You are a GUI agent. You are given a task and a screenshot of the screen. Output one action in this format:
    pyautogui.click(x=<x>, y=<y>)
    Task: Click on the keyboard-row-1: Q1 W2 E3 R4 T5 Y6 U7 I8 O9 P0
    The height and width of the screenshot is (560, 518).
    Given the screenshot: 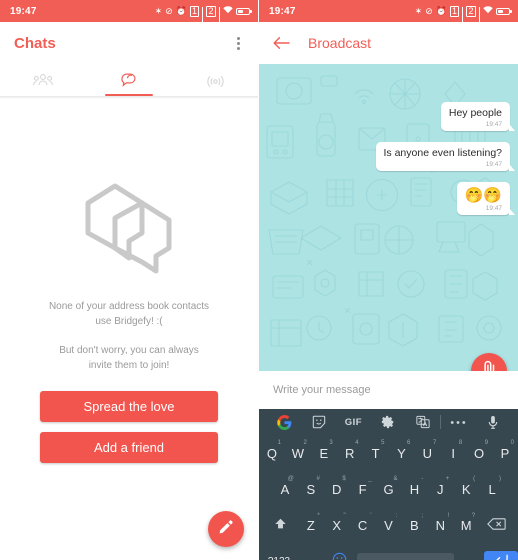 What is the action you would take?
    pyautogui.click(x=388, y=453)
    